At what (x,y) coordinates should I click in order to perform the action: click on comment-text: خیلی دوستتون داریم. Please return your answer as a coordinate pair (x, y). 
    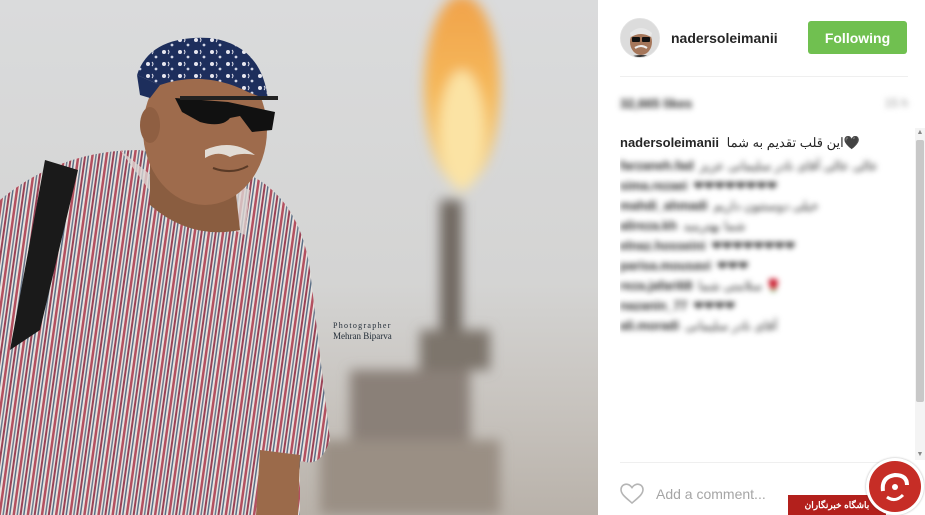
    Looking at the image, I should click on (766, 206).